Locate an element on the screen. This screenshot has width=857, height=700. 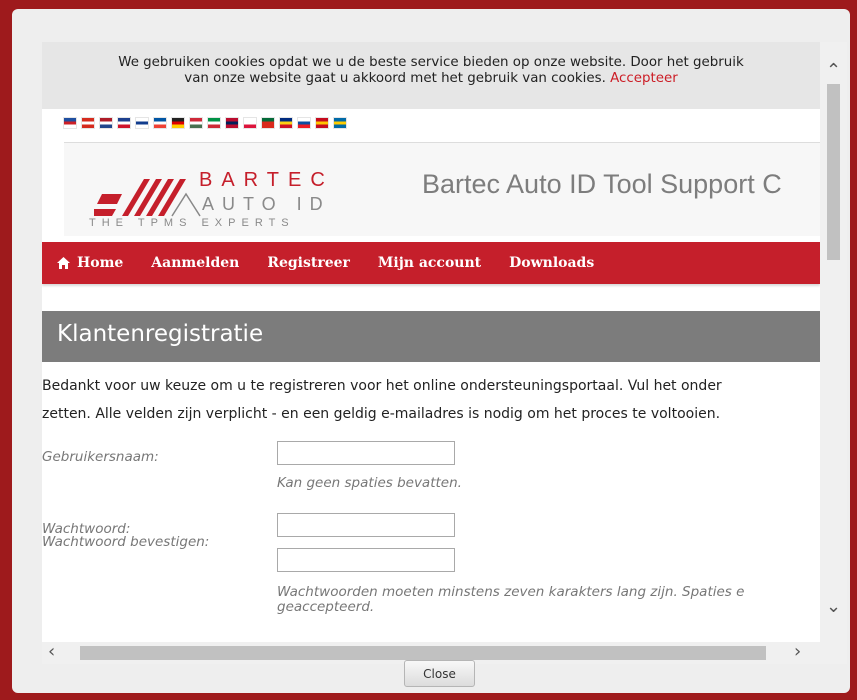
accept-cookies-link: Accepteer is located at coordinates (644, 78).